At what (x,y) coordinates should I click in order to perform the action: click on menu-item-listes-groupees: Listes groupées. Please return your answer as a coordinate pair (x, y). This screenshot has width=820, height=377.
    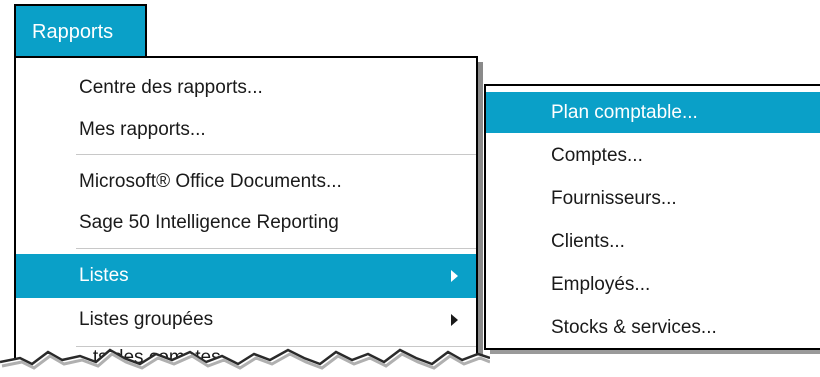
    Looking at the image, I should click on (246, 320).